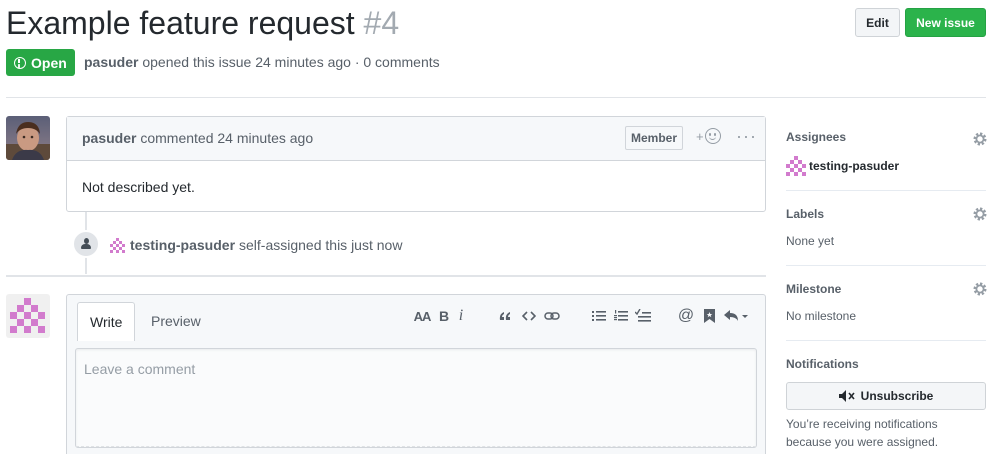 Image resolution: width=995 pixels, height=454 pixels. Describe the element at coordinates (422, 316) in the screenshot. I see `header-text-button: AA` at that location.